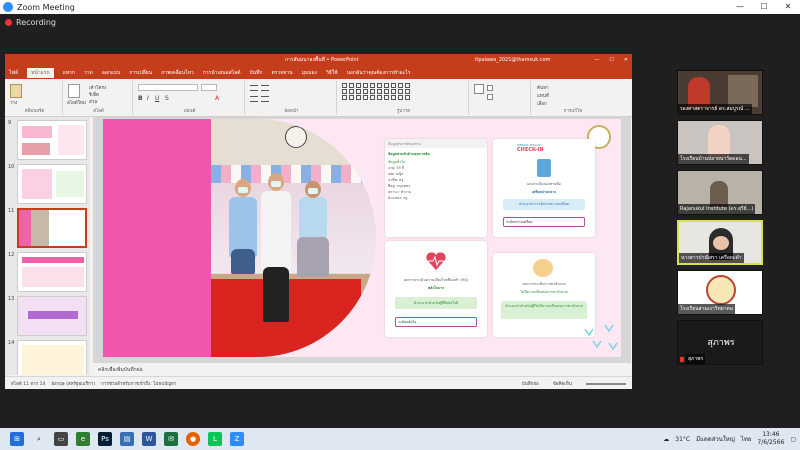  Describe the element at coordinates (771, 434) in the screenshot. I see `clock-time: 13:46` at that location.